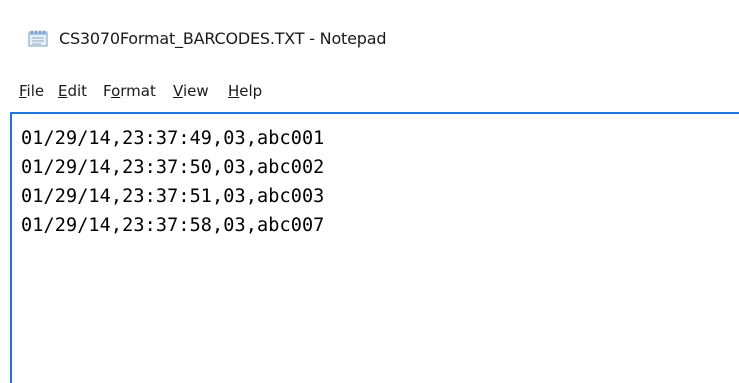 This screenshot has width=739, height=383. I want to click on menu-help: Help, so click(245, 91).